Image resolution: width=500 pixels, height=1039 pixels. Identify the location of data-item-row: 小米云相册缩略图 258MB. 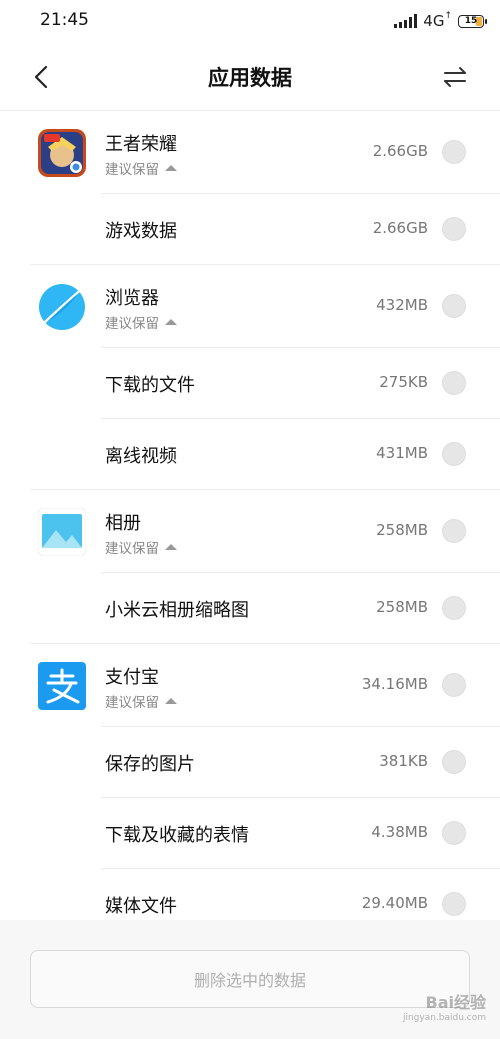
(250, 608).